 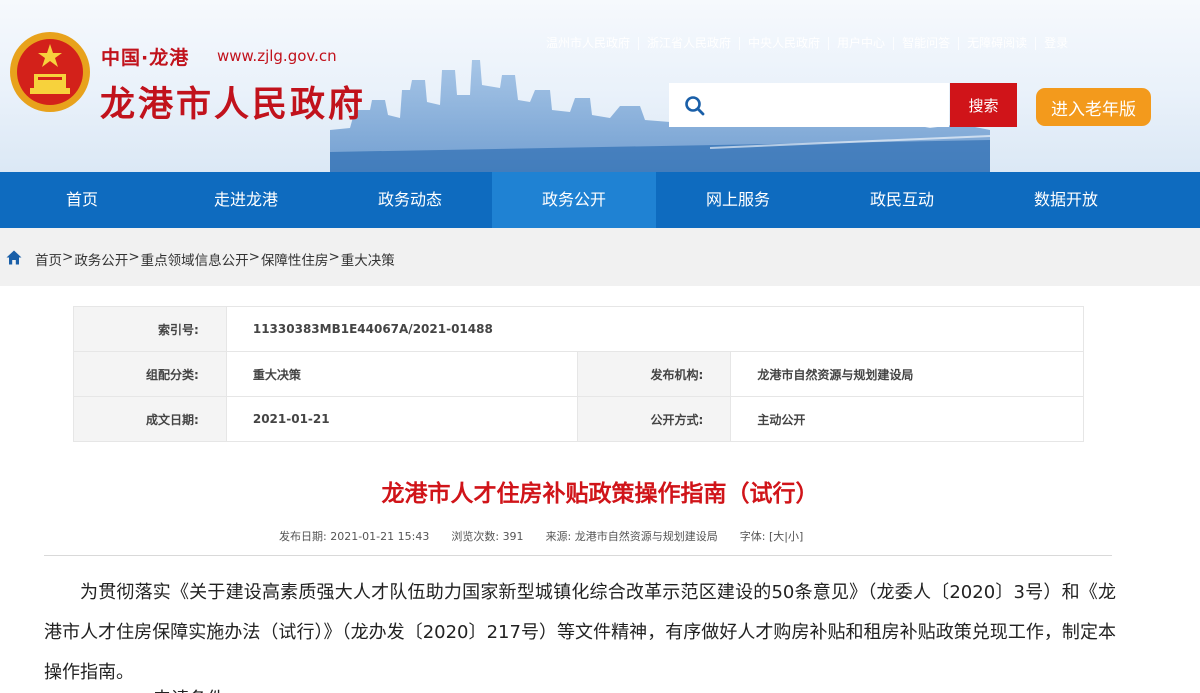 What do you see at coordinates (295, 259) in the screenshot?
I see `breadcrumb-housing: 保障性住房` at bounding box center [295, 259].